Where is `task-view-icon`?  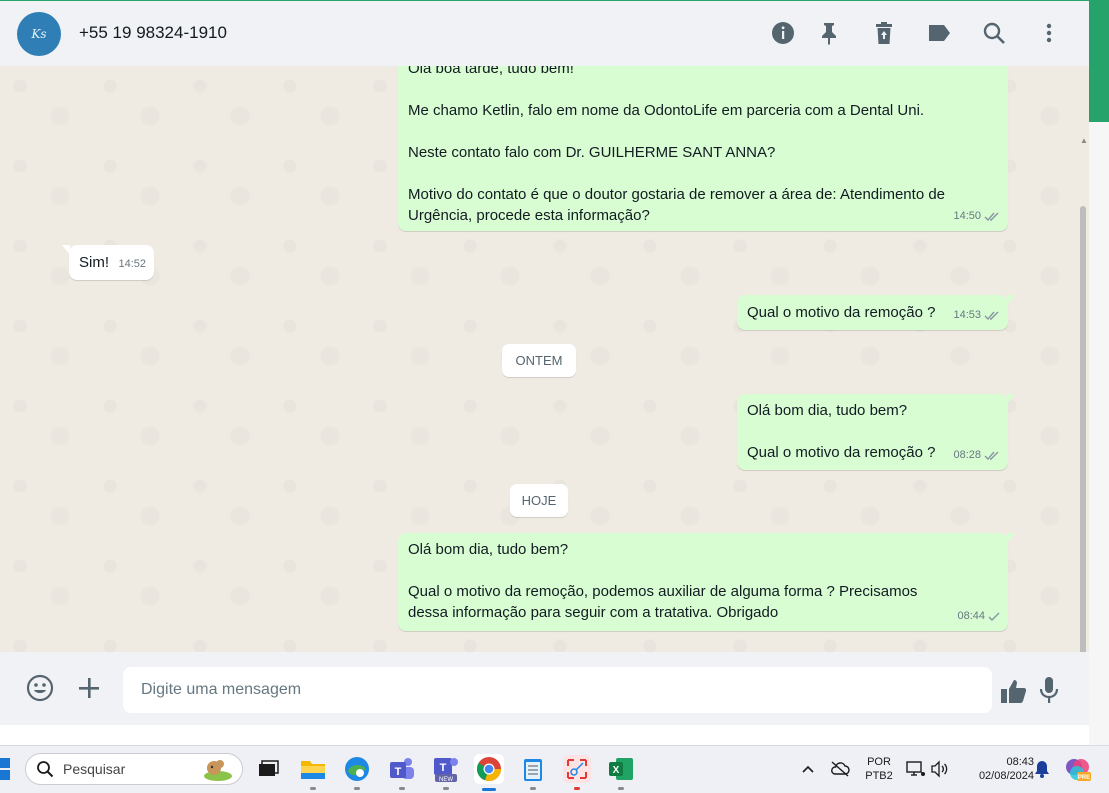 task-view-icon is located at coordinates (268, 769).